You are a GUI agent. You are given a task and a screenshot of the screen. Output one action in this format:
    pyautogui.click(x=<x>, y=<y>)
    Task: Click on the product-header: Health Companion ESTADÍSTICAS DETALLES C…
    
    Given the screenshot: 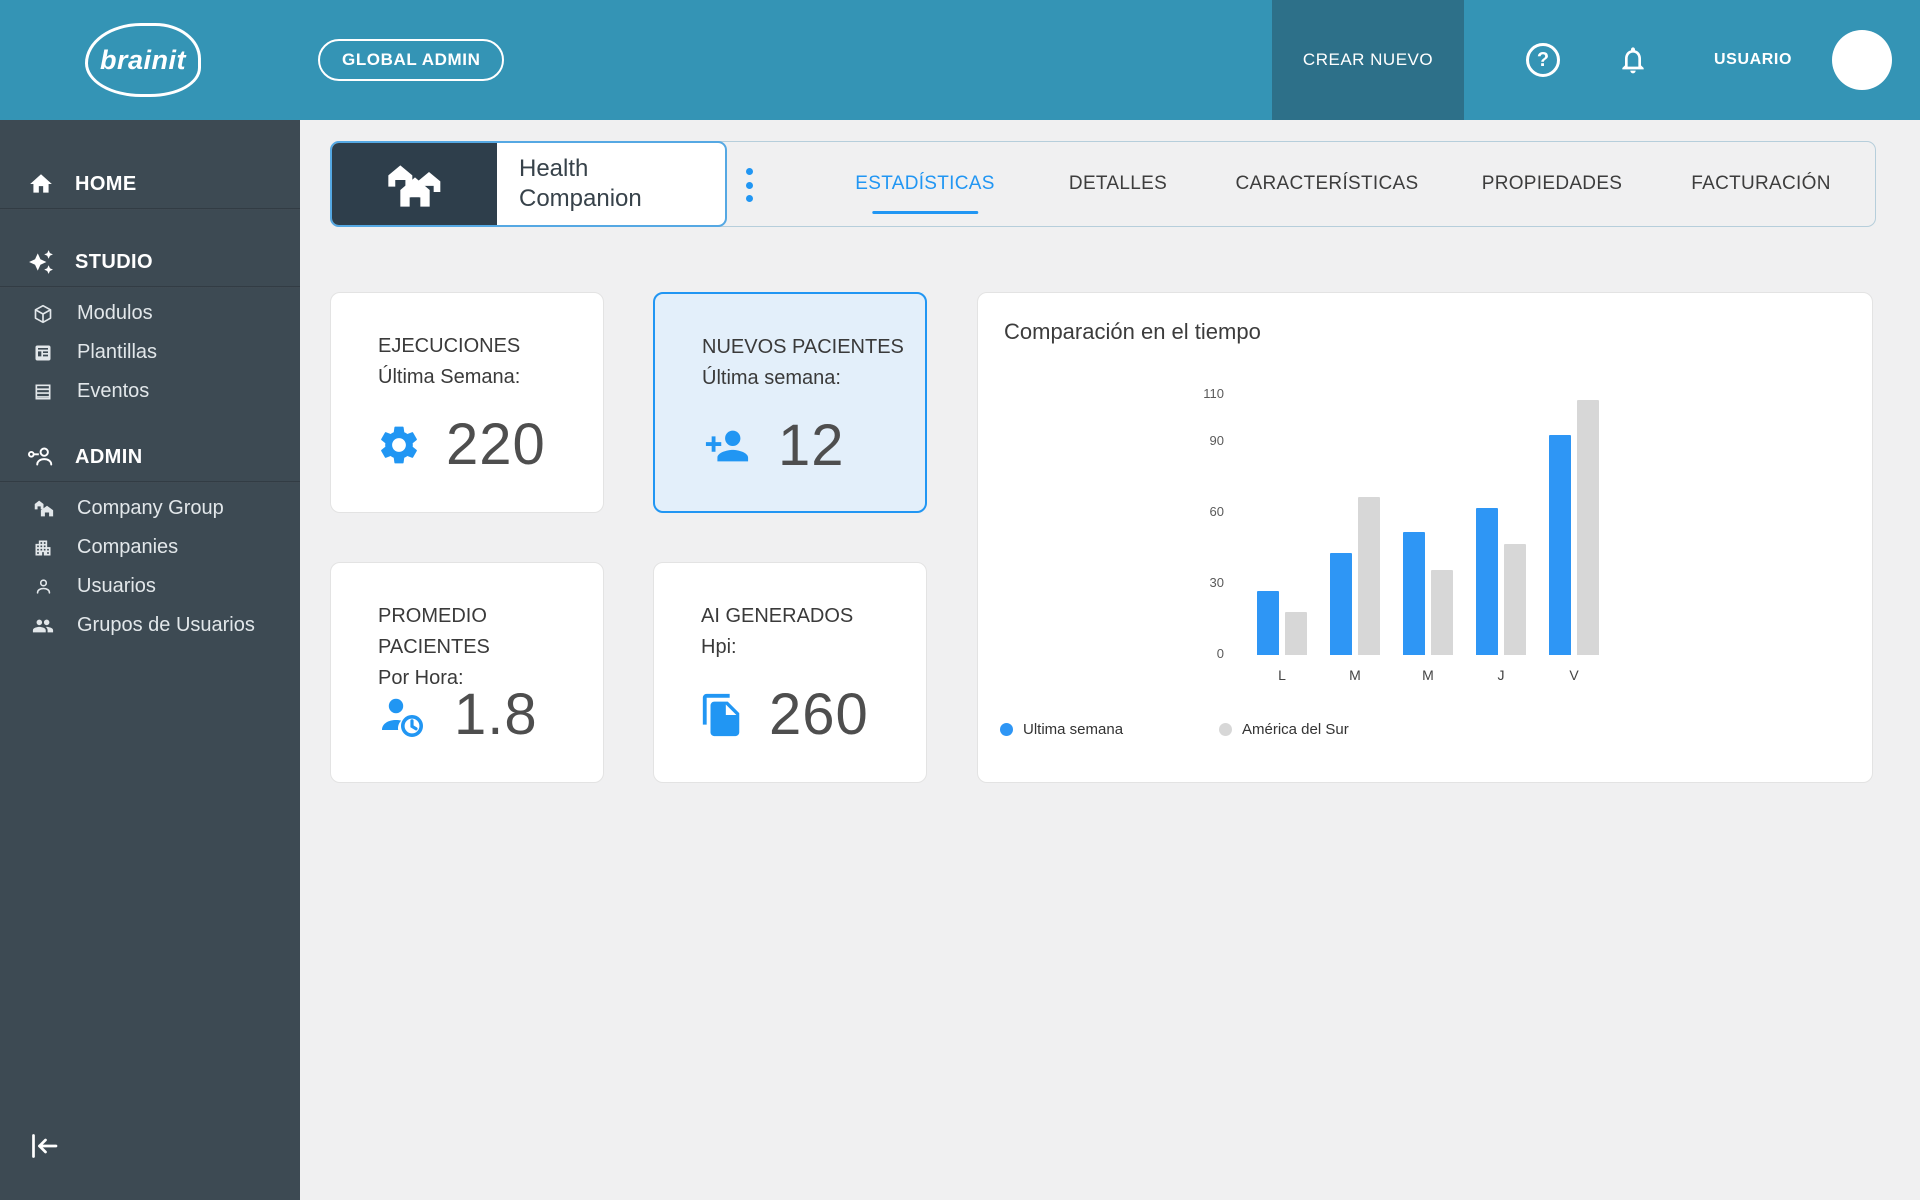 What is the action you would take?
    pyautogui.click(x=1103, y=184)
    